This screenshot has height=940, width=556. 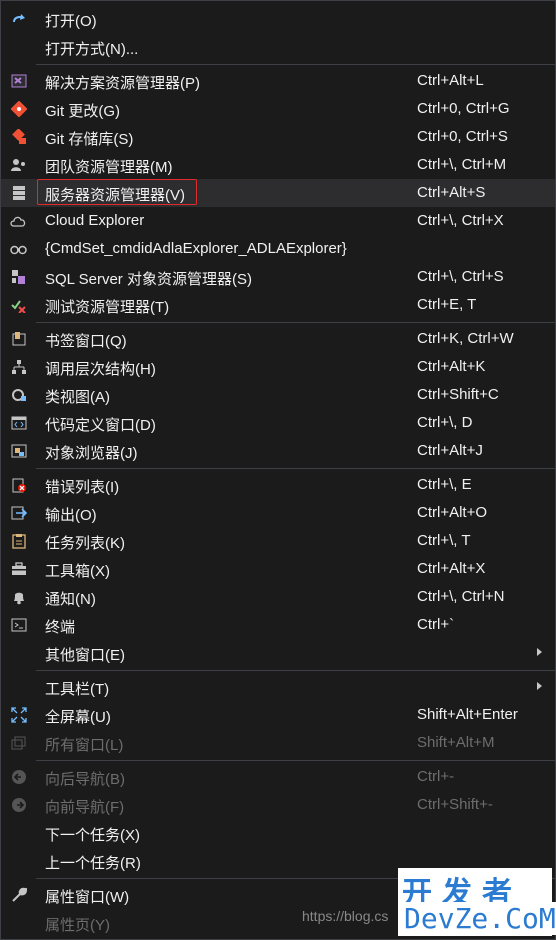 What do you see at coordinates (18, 743) in the screenshot?
I see `all-windows-icon` at bounding box center [18, 743].